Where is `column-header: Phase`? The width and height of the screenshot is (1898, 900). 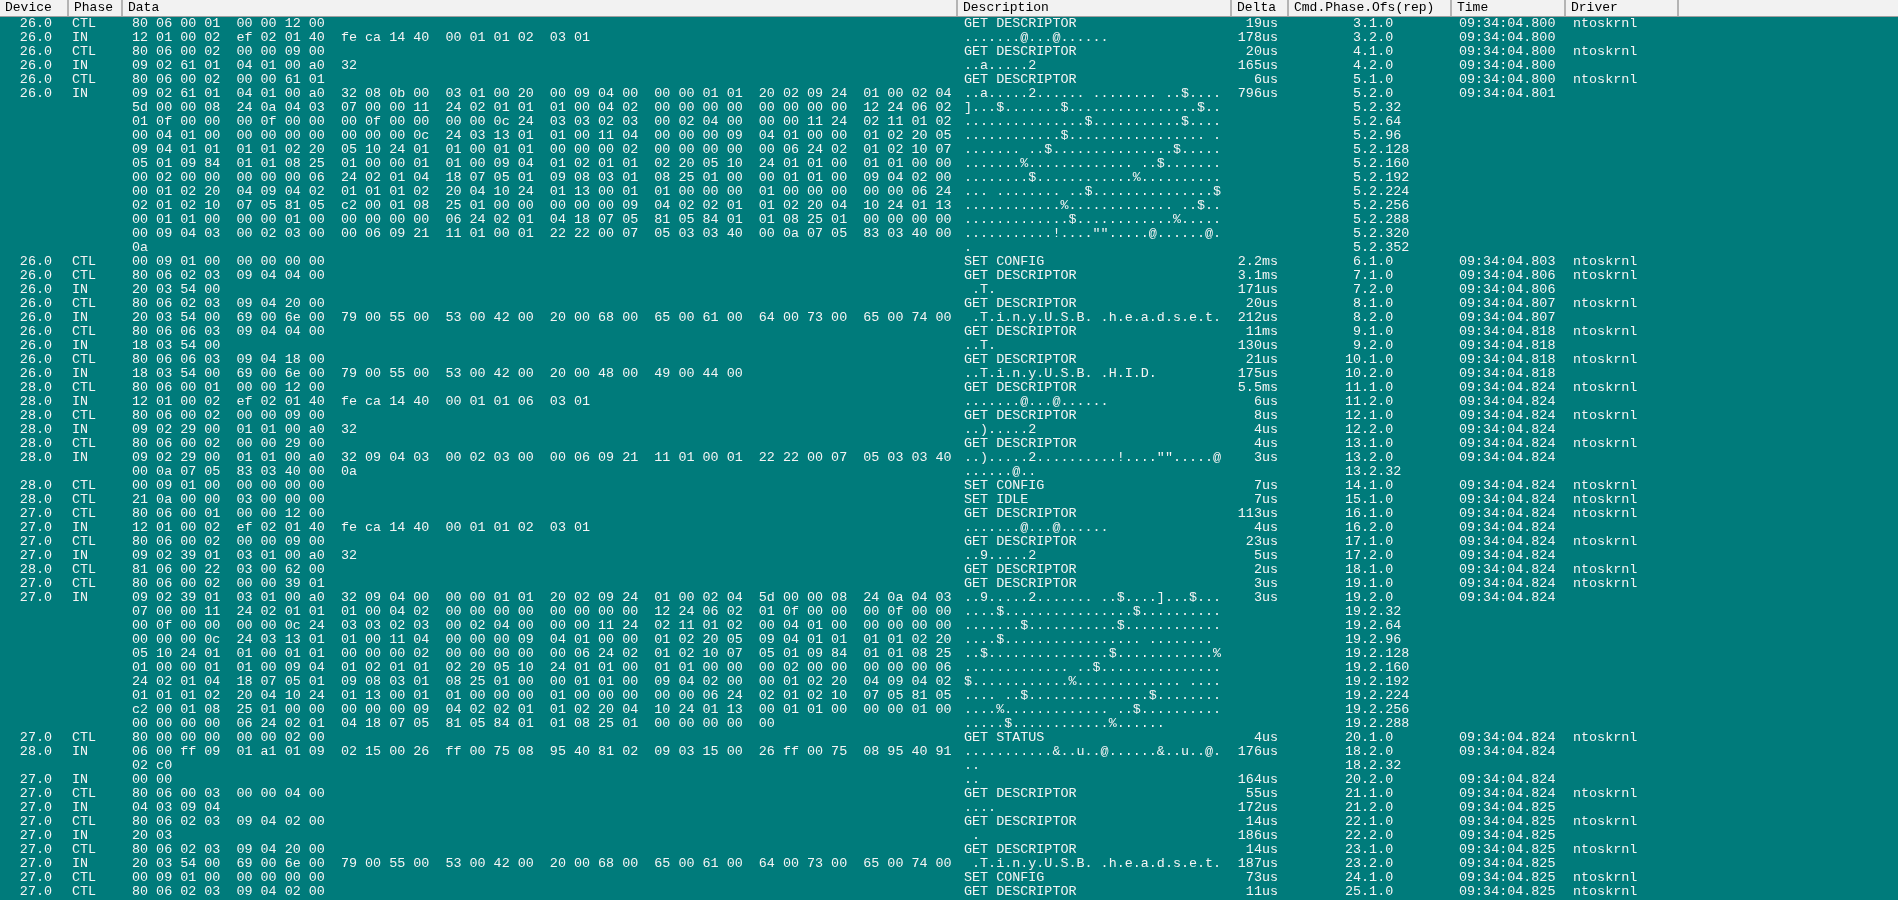 column-header: Phase is located at coordinates (96, 8).